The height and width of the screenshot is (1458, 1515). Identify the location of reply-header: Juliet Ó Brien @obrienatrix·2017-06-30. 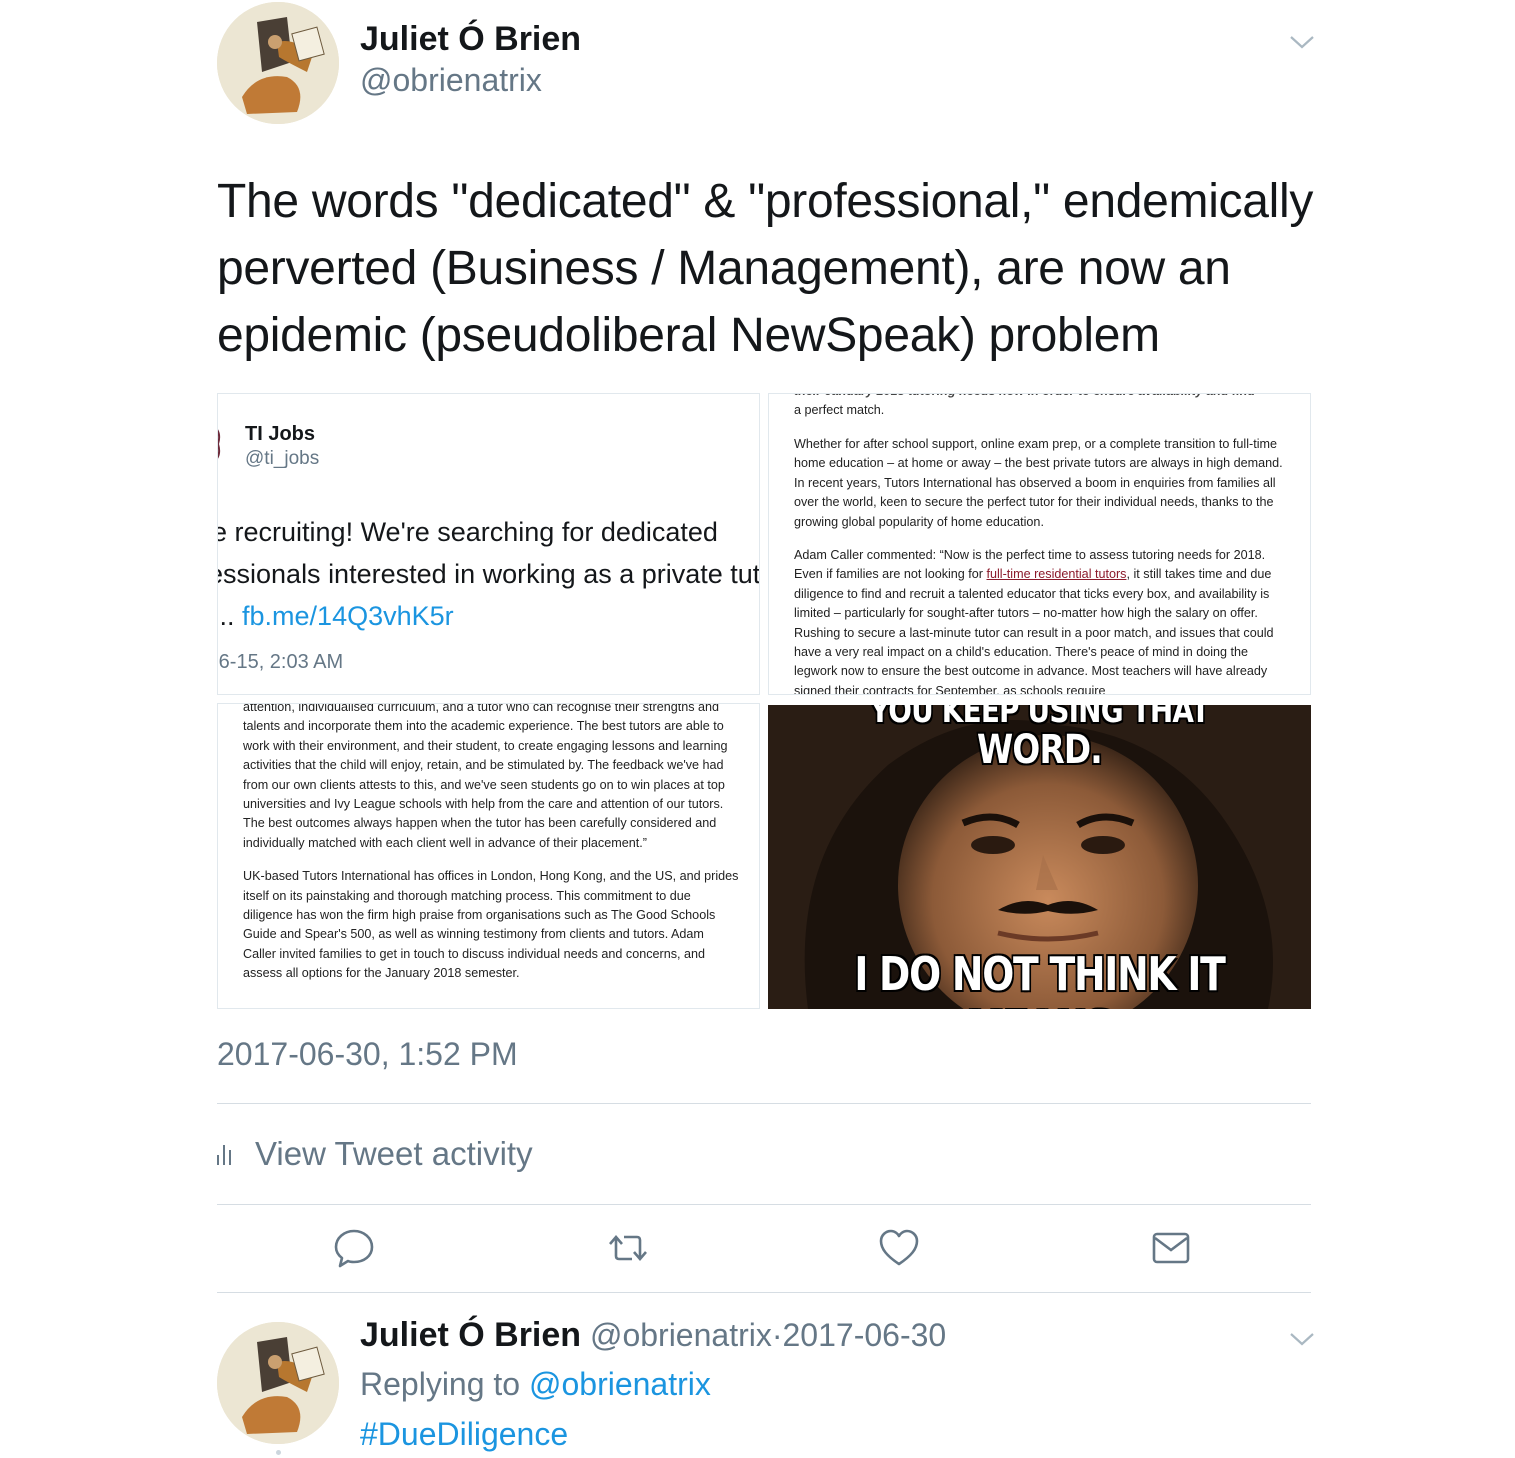
(653, 1335).